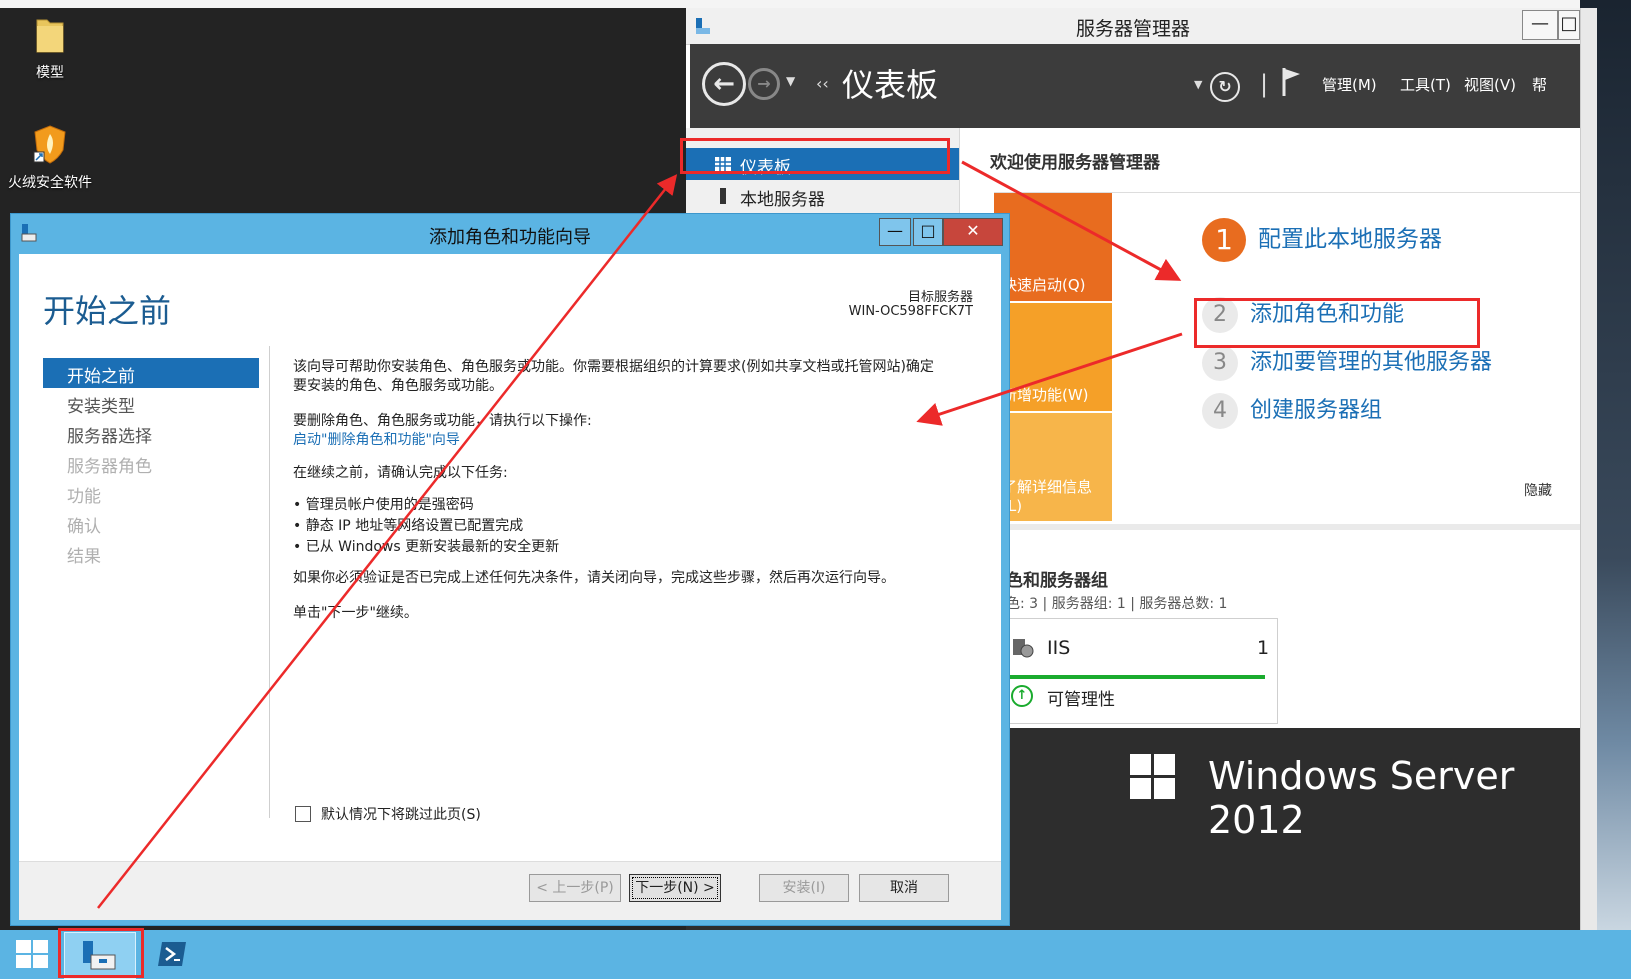  I want to click on cancel-button: 取消, so click(904, 888).